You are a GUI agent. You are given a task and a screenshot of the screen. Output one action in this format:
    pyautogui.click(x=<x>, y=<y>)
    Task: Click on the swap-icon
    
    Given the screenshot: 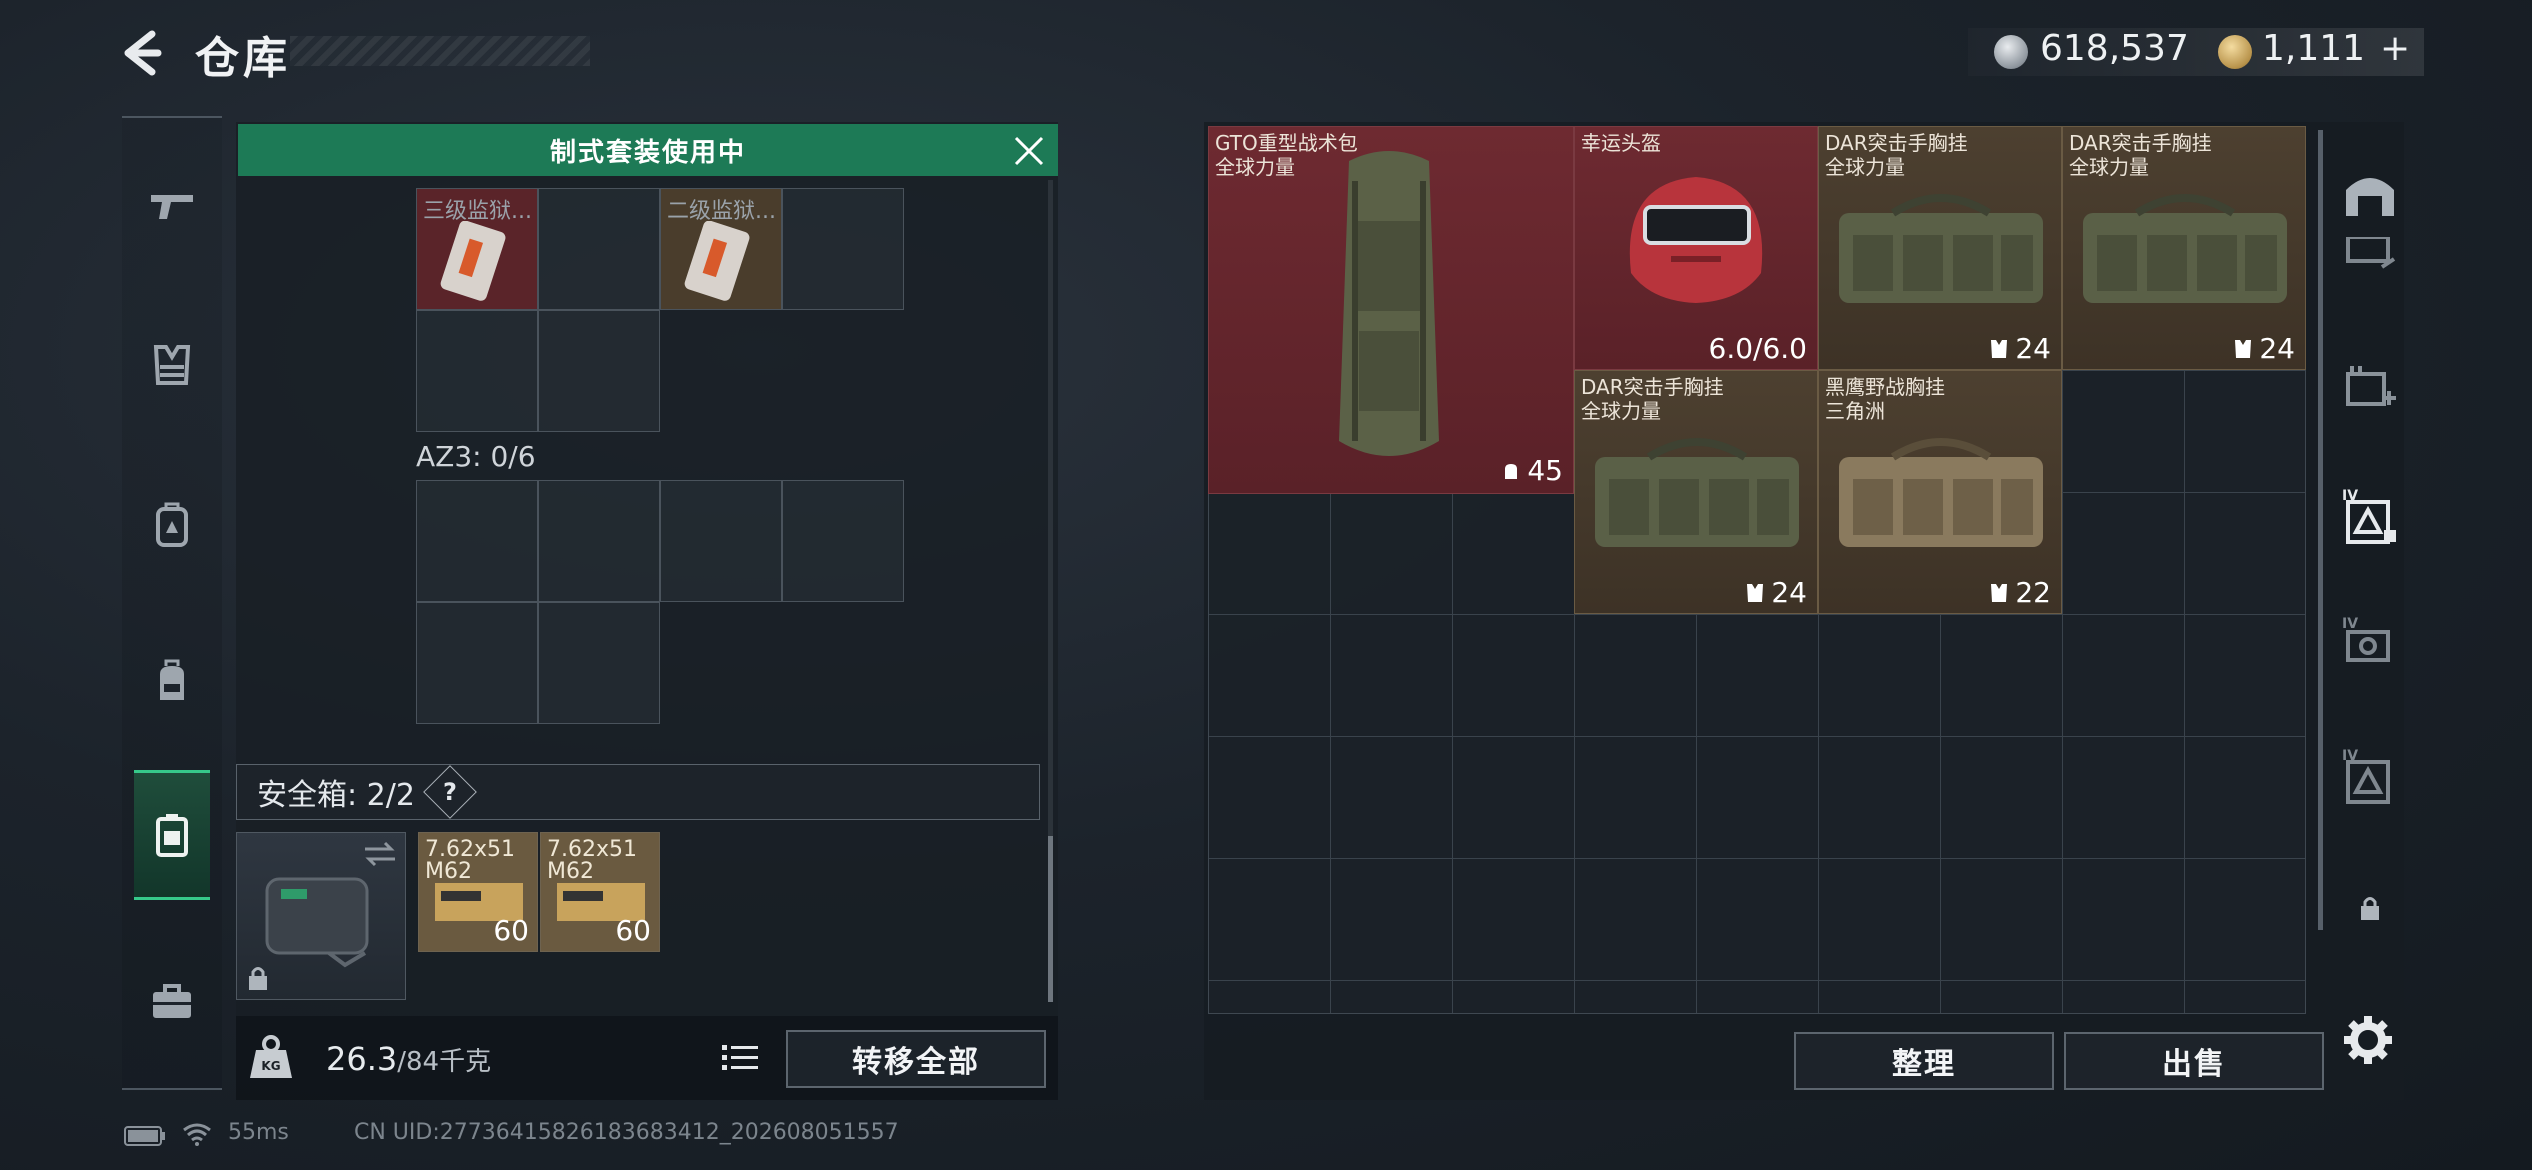 What is the action you would take?
    pyautogui.click(x=380, y=854)
    